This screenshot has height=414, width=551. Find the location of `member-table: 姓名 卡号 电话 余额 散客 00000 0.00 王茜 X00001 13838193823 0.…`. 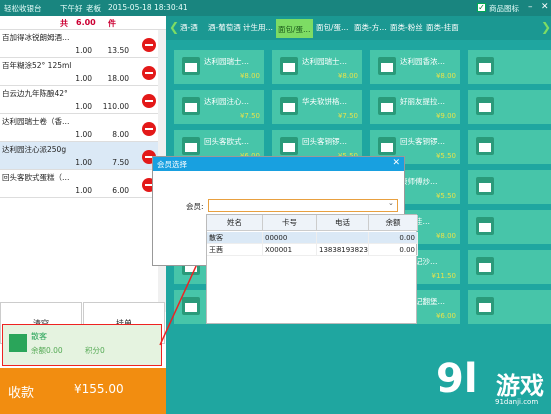

member-table: 姓名 卡号 电话 余额 散客 00000 0.00 王茜 X00001 13838193823 0.… is located at coordinates (312, 269).